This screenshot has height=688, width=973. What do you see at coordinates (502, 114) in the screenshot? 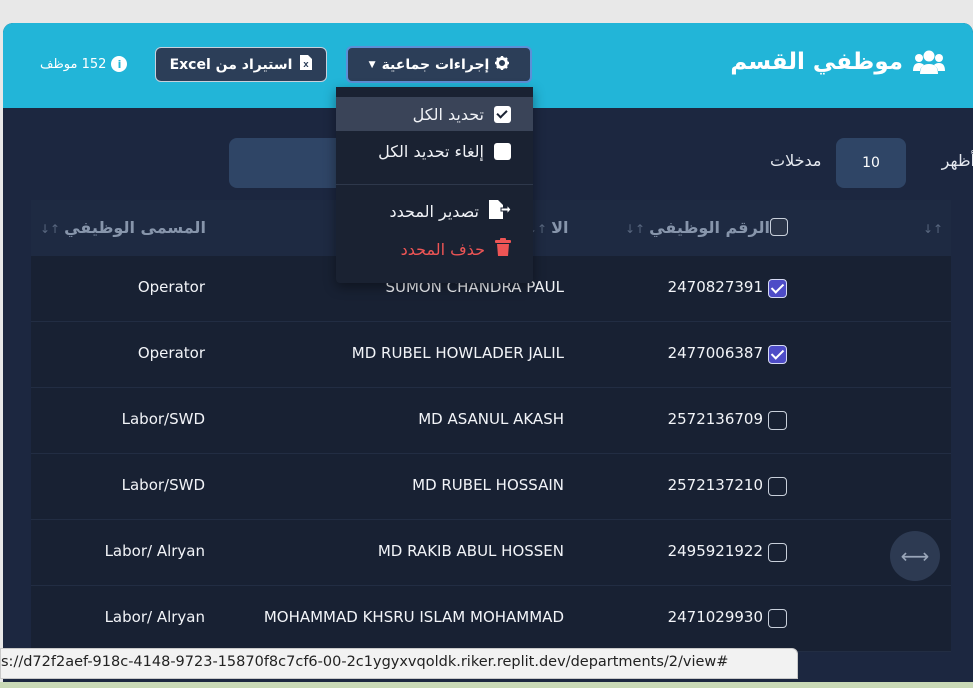
I see `check-square-icon` at bounding box center [502, 114].